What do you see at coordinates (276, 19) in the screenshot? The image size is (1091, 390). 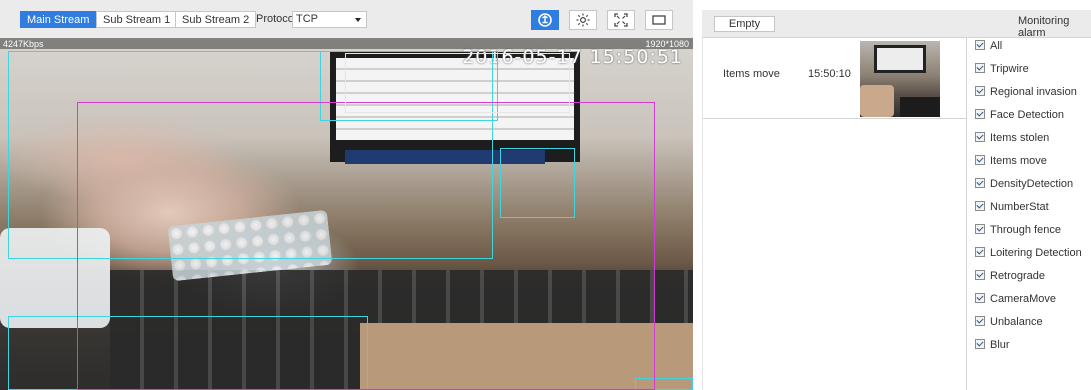 I see `protocol-label: Protocol` at bounding box center [276, 19].